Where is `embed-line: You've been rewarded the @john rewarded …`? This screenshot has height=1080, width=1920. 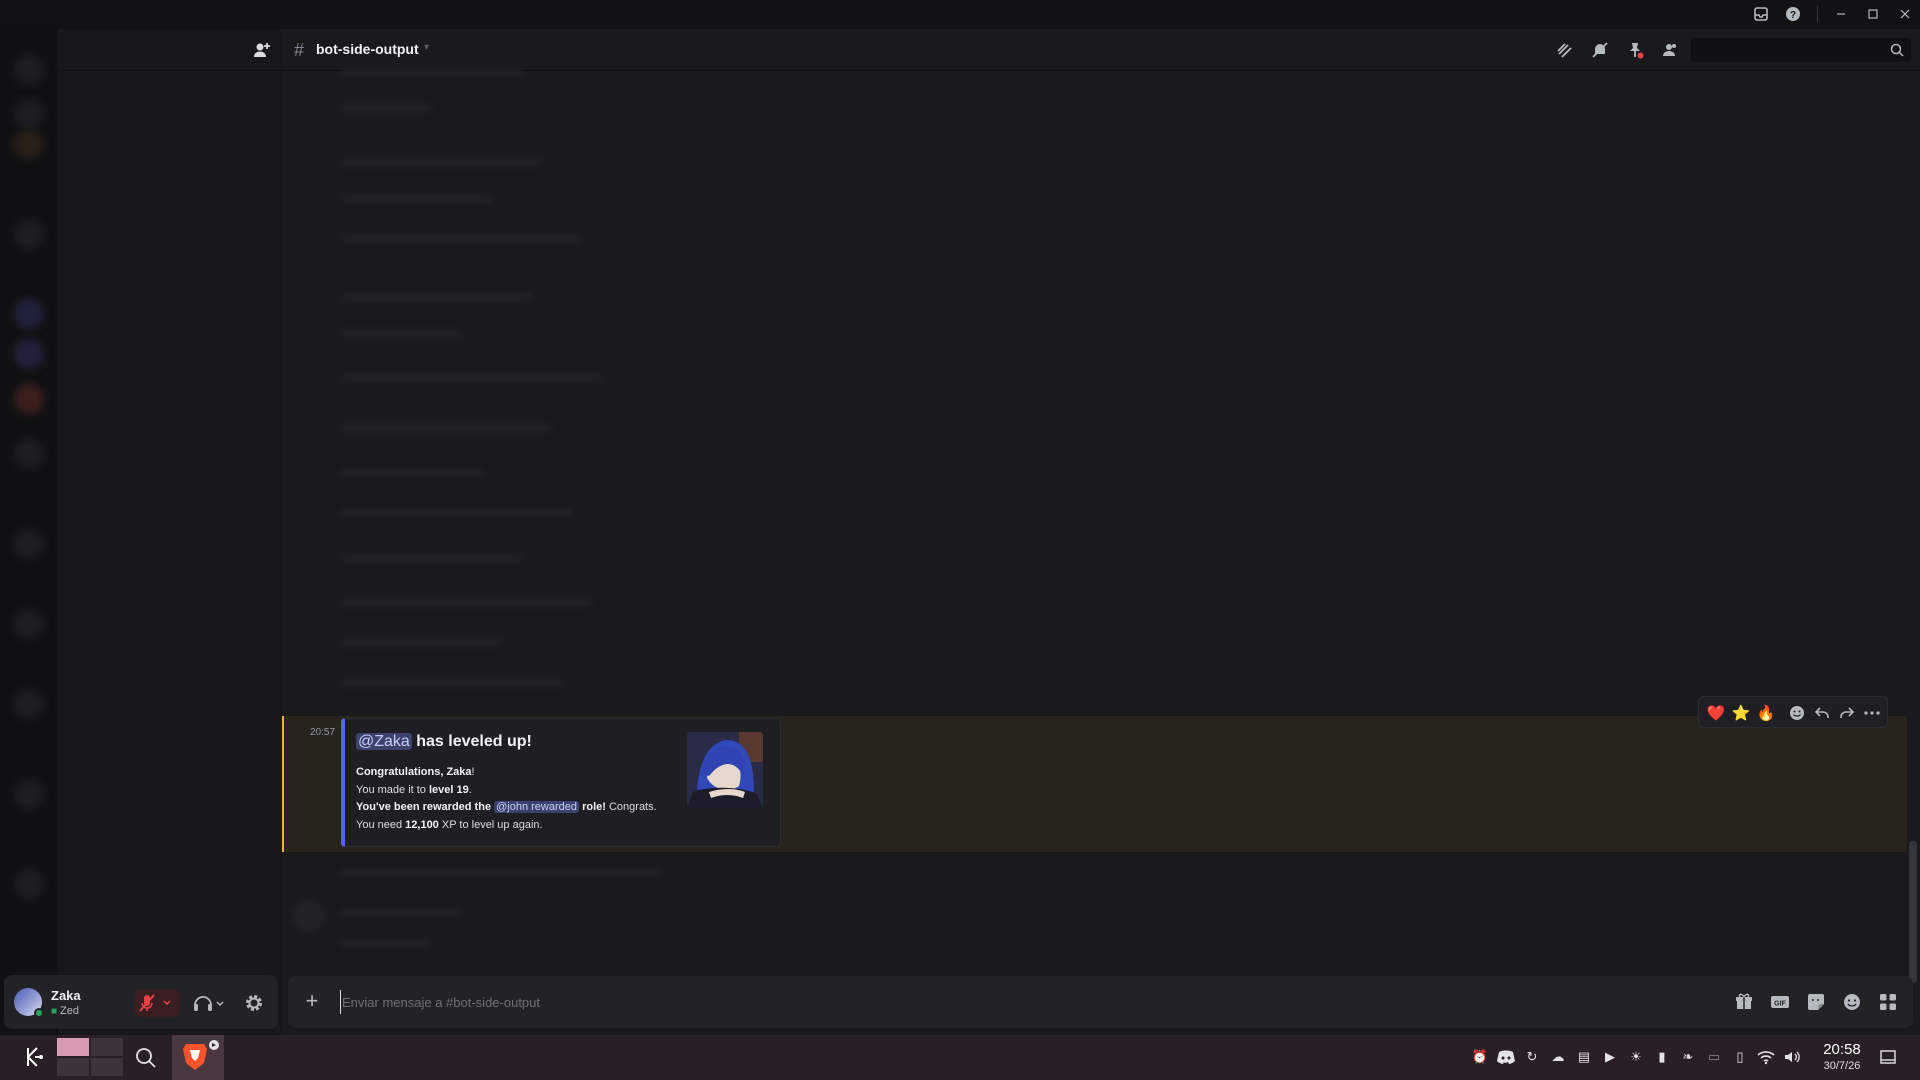 embed-line: You've been rewarded the @john rewarded … is located at coordinates (506, 807).